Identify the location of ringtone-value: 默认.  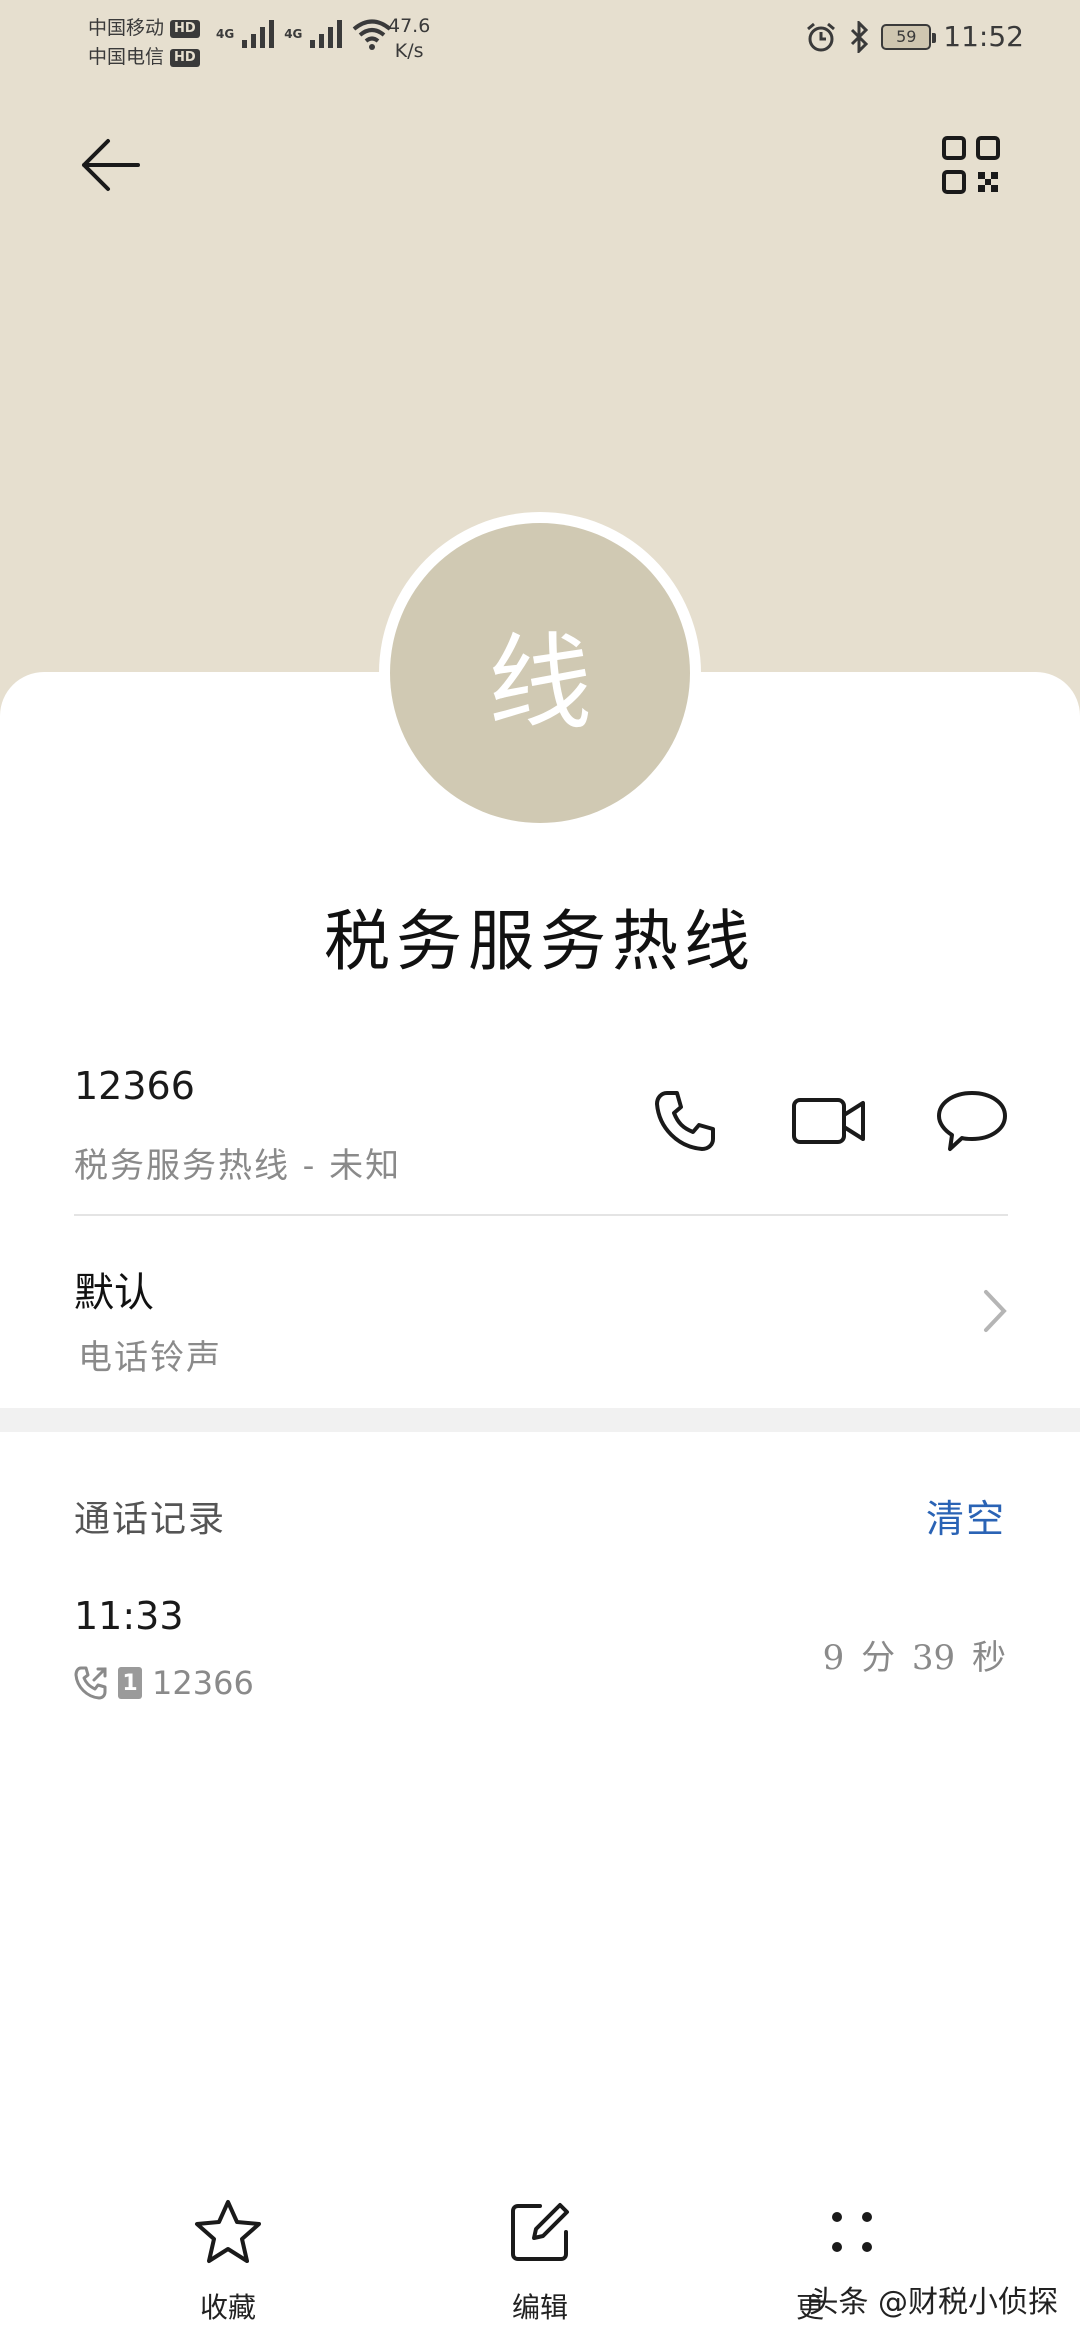
(114, 1293).